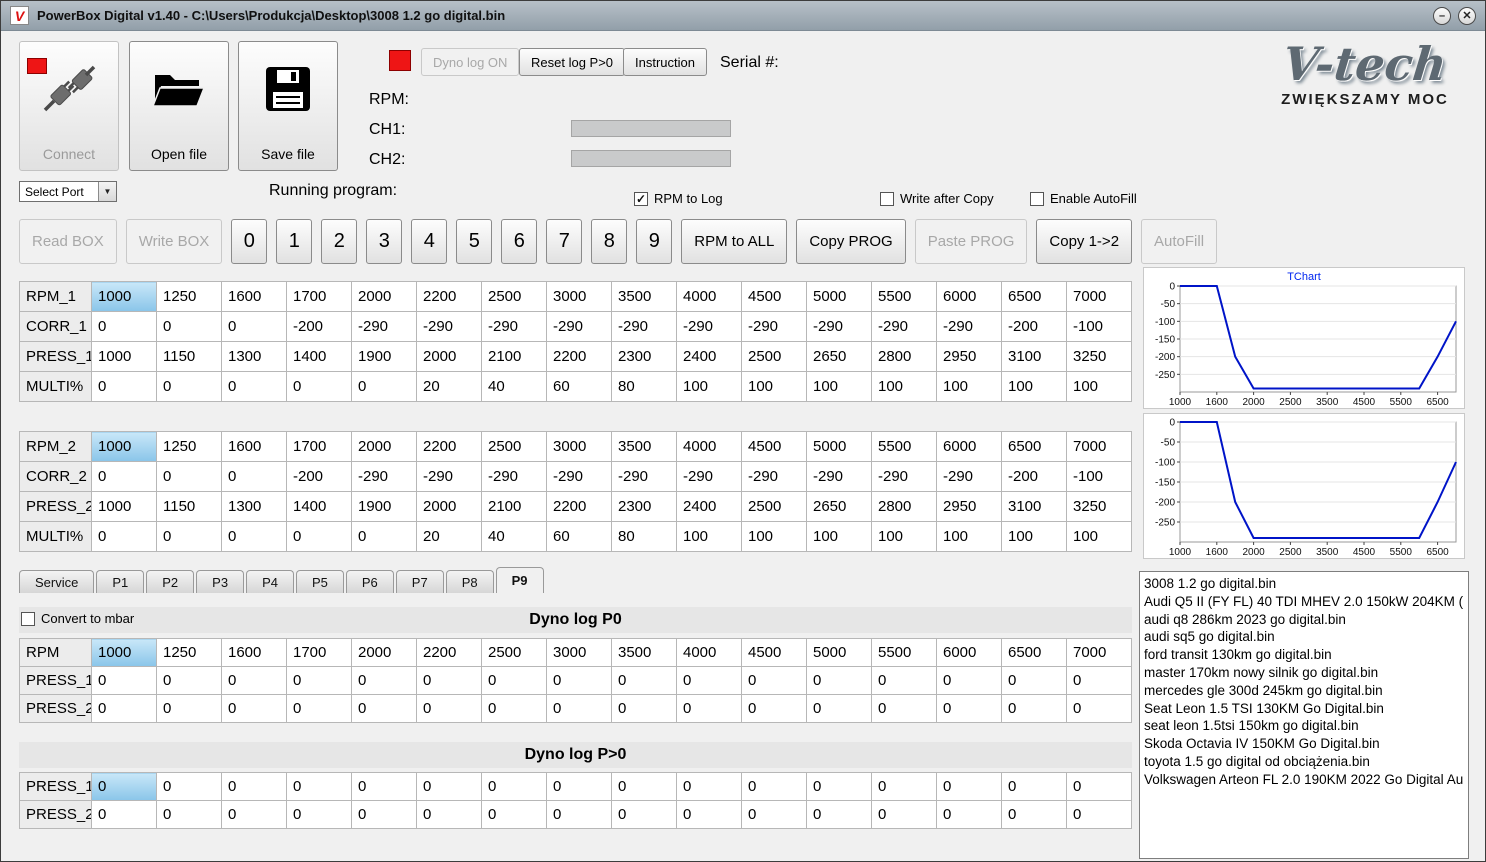  I want to click on save-file-button: Save file, so click(288, 106).